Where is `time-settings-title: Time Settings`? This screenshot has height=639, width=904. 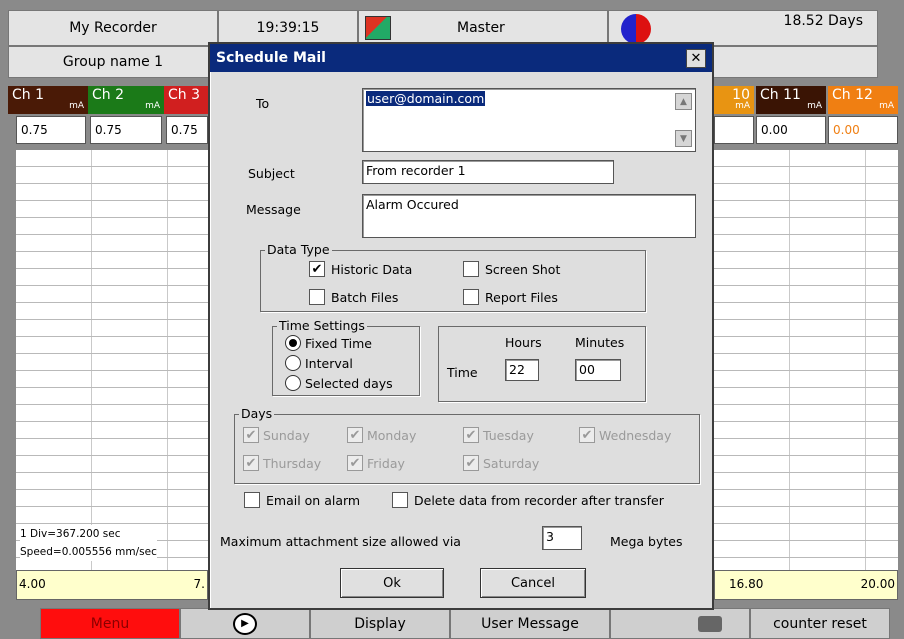 time-settings-title: Time Settings is located at coordinates (322, 325).